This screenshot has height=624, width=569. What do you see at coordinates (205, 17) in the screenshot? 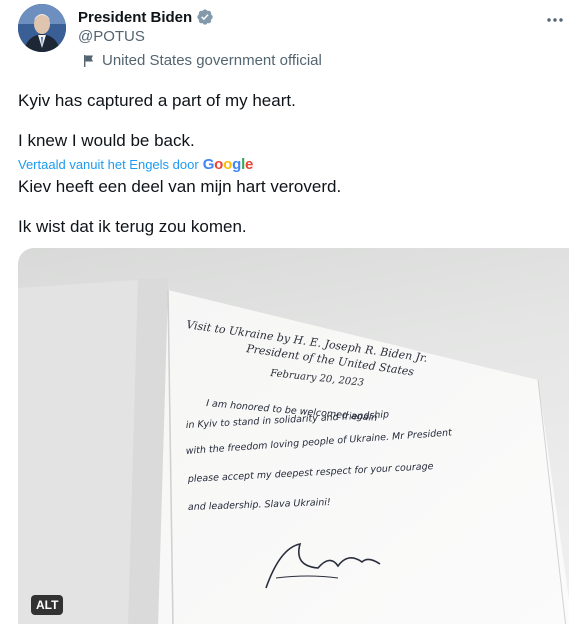
I see `verified-badge-icon` at bounding box center [205, 17].